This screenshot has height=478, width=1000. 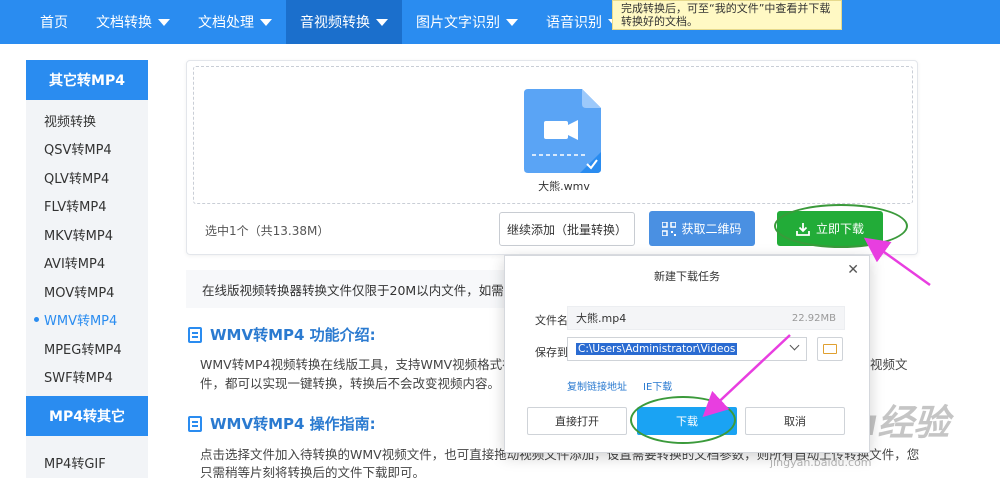 What do you see at coordinates (897, 262) in the screenshot?
I see `arrow-to-download-now` at bounding box center [897, 262].